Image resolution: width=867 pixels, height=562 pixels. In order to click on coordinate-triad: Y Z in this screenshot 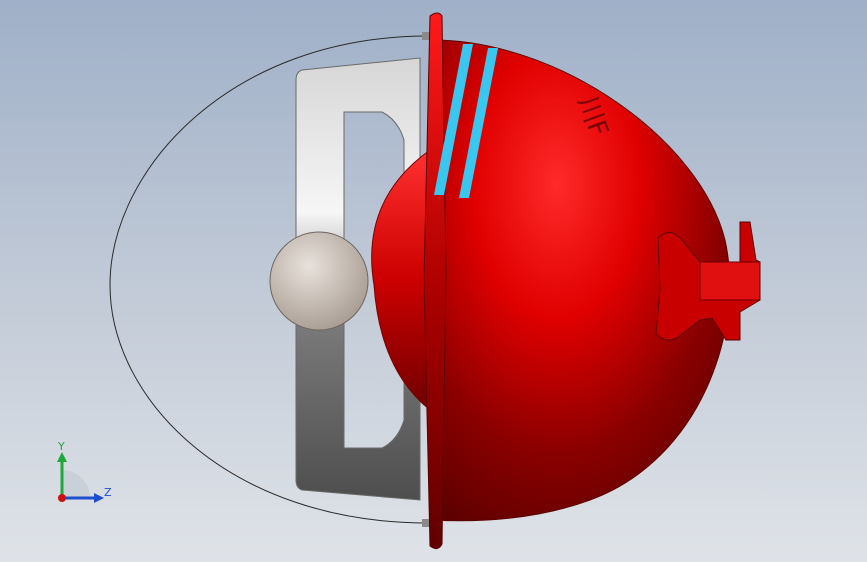, I will do `click(84, 475)`.